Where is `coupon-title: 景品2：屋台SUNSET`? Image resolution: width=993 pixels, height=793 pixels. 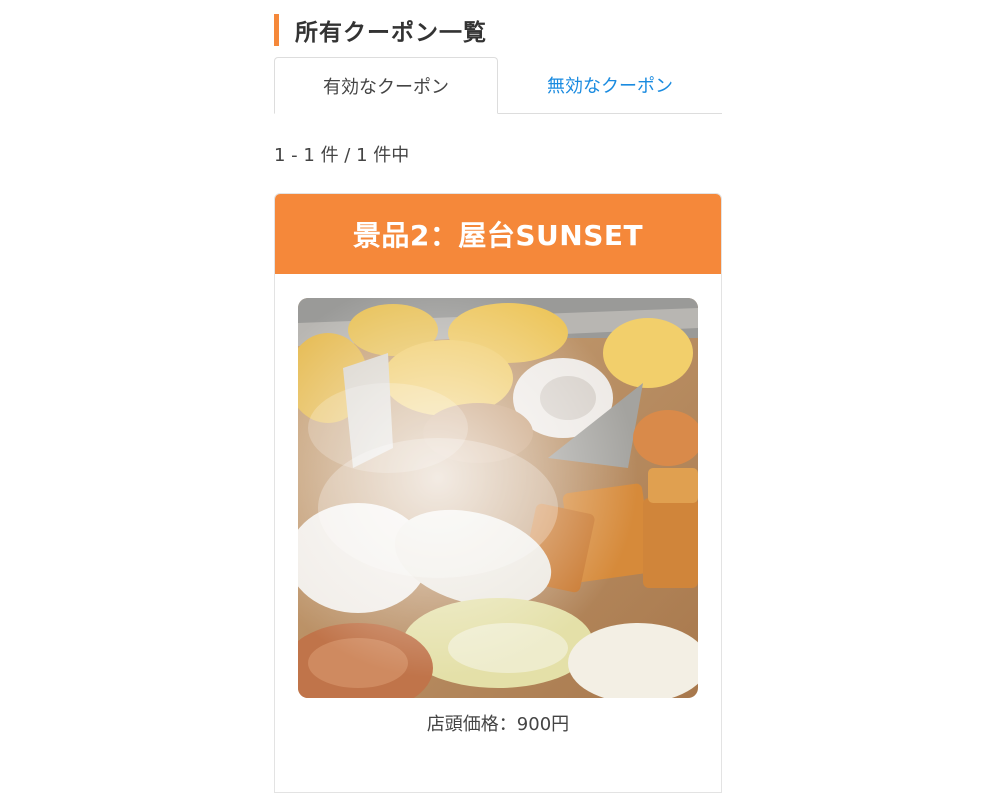 coupon-title: 景品2：屋台SUNSET is located at coordinates (498, 234).